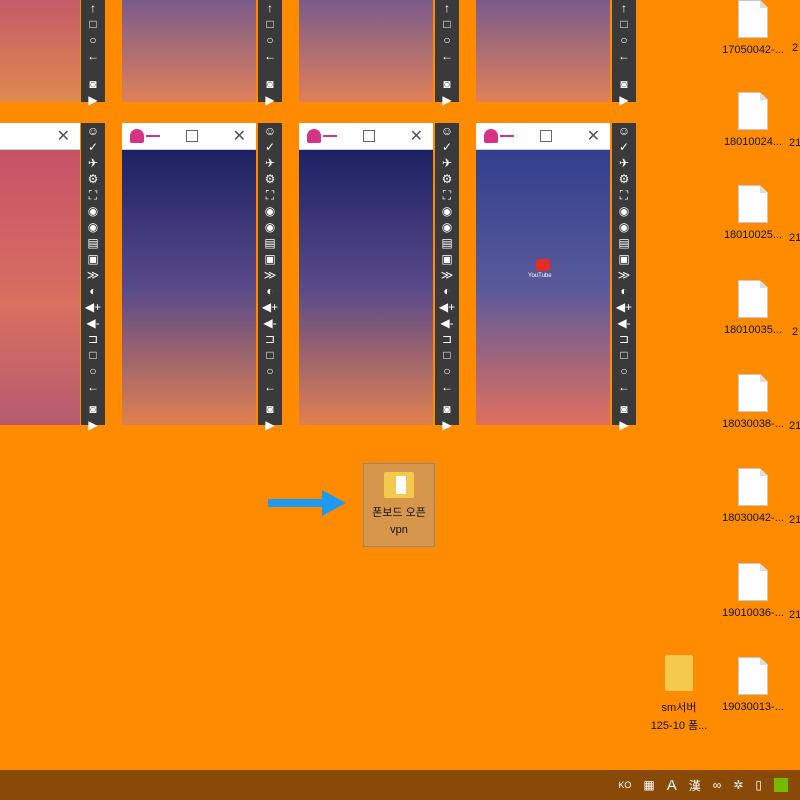 The height and width of the screenshot is (800, 800). Describe the element at coordinates (447, 53) in the screenshot. I see `emulator-toolbar-top-3: ↑ □ ○ ← ◙ ▶` at that location.